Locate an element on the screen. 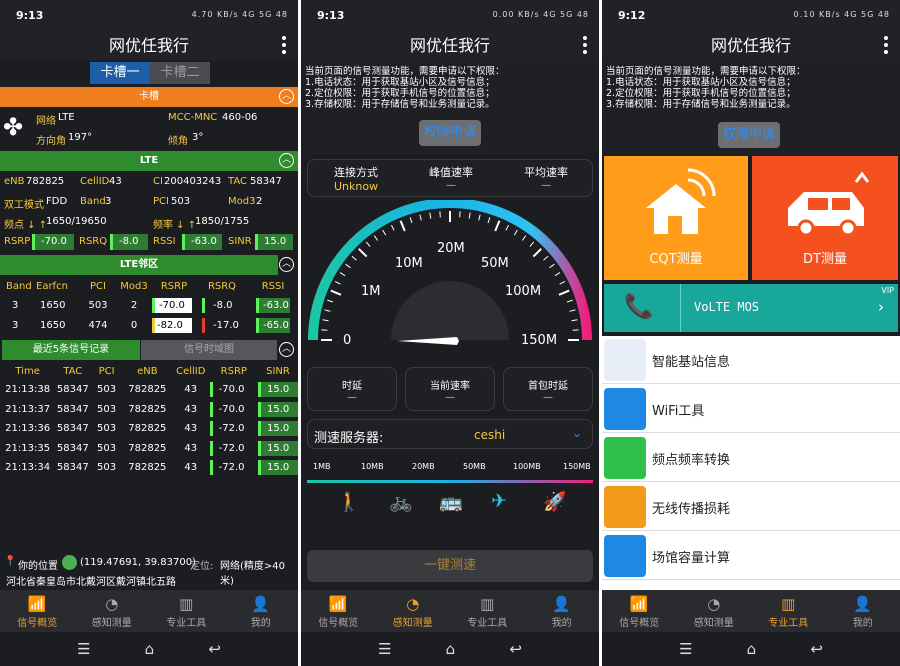 The image size is (900, 666). list-item: WiFi工具 is located at coordinates (751, 409).